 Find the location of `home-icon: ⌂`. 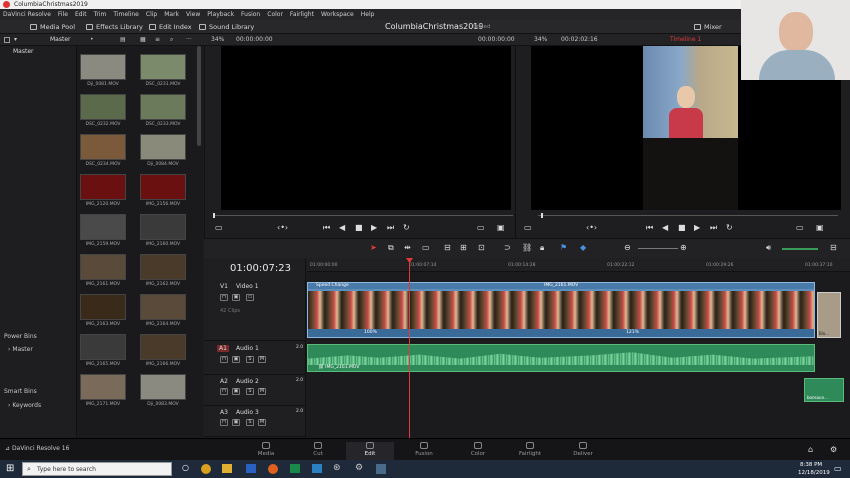

home-icon: ⌂ is located at coordinates (810, 449).